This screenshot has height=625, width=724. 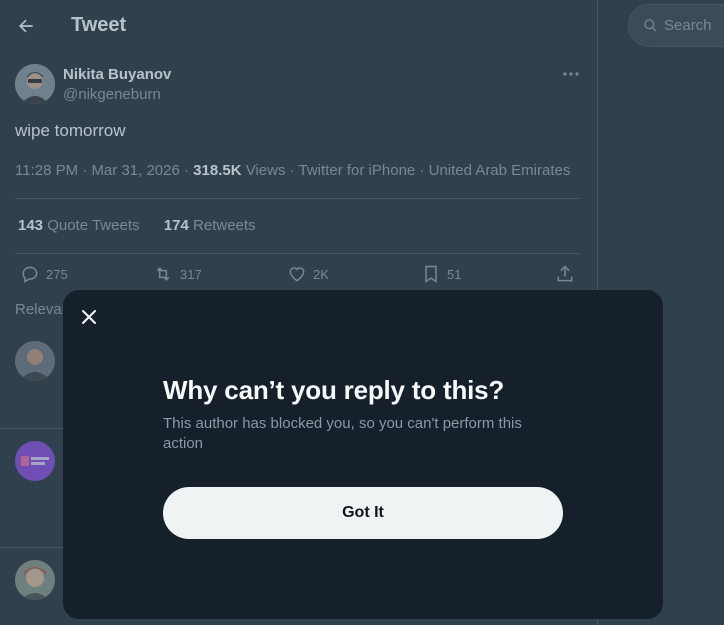 I want to click on dialog-title: Why can’t you reply to this?, so click(x=334, y=390).